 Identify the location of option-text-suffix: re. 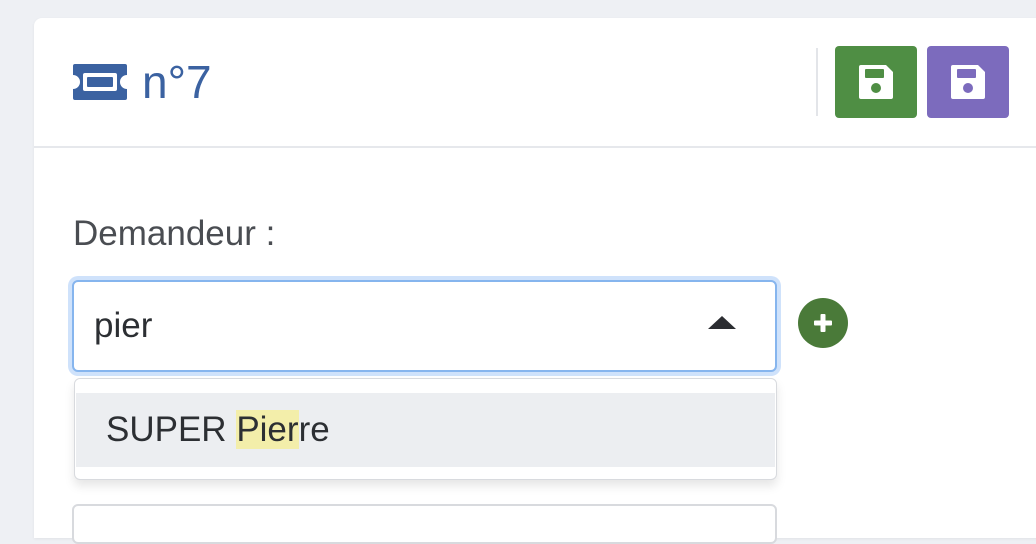
(314, 429).